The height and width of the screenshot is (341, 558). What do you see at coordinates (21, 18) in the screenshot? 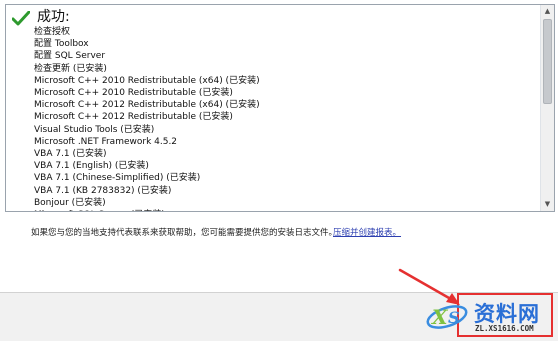
I see `checkmark-icon` at bounding box center [21, 18].